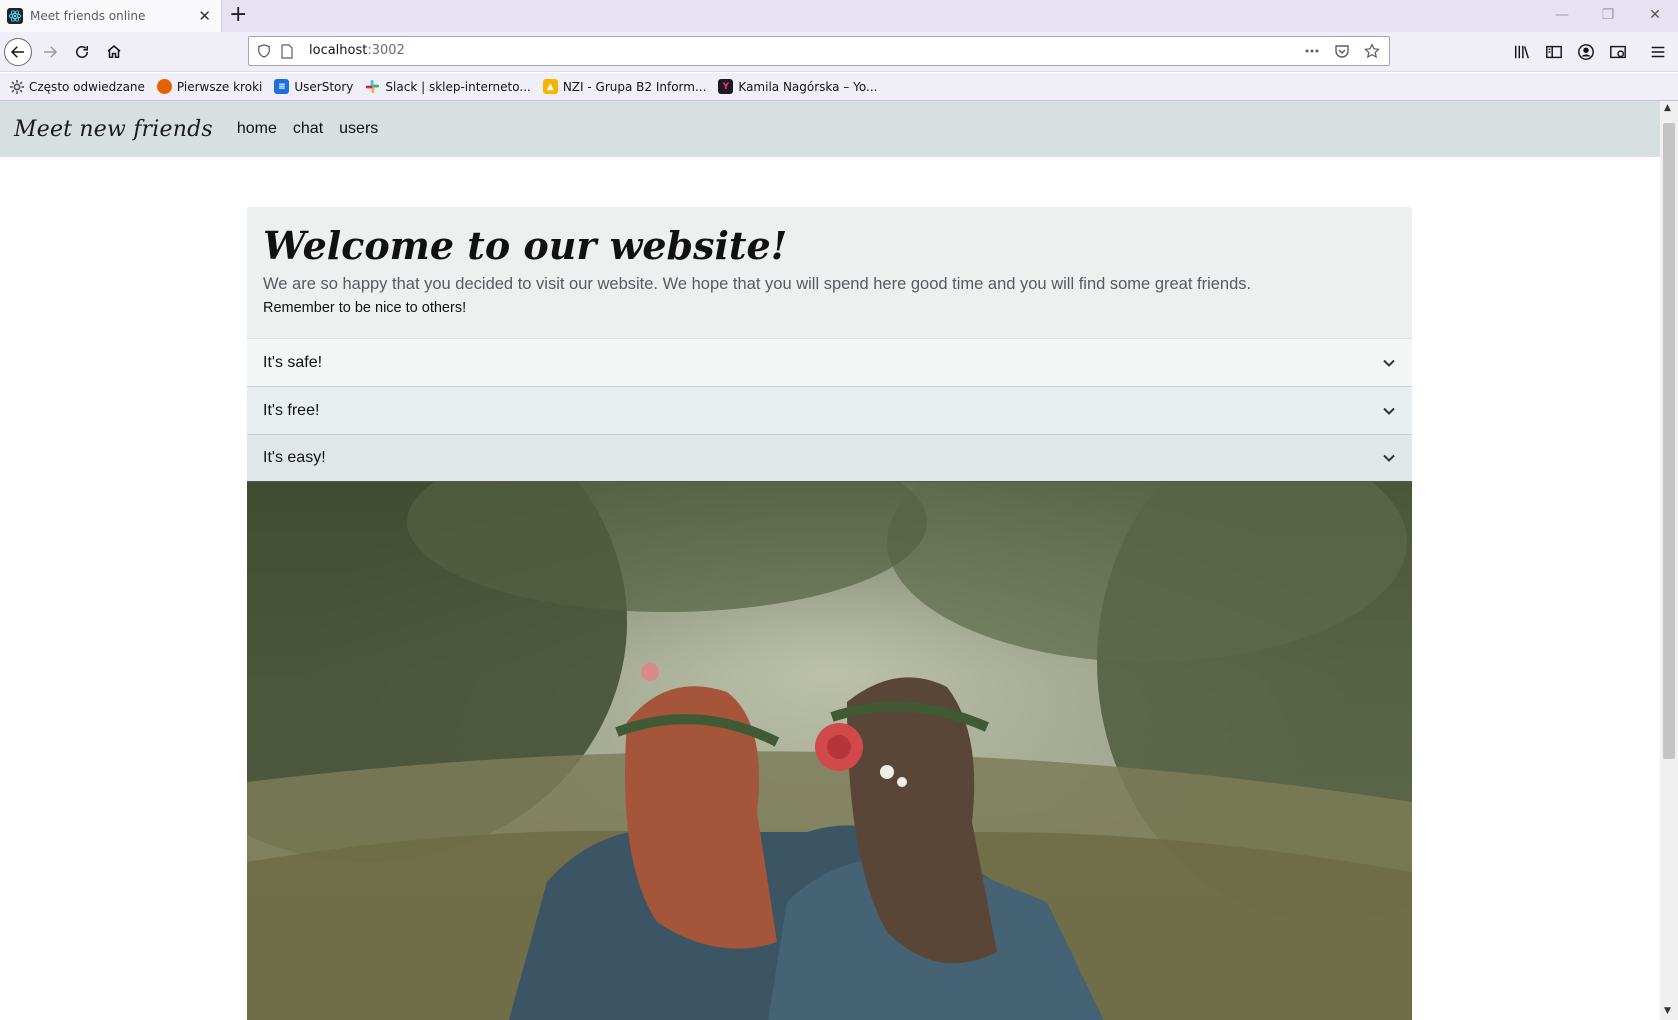  Describe the element at coordinates (1608, 15) in the screenshot. I see `restore-button: ❐` at that location.